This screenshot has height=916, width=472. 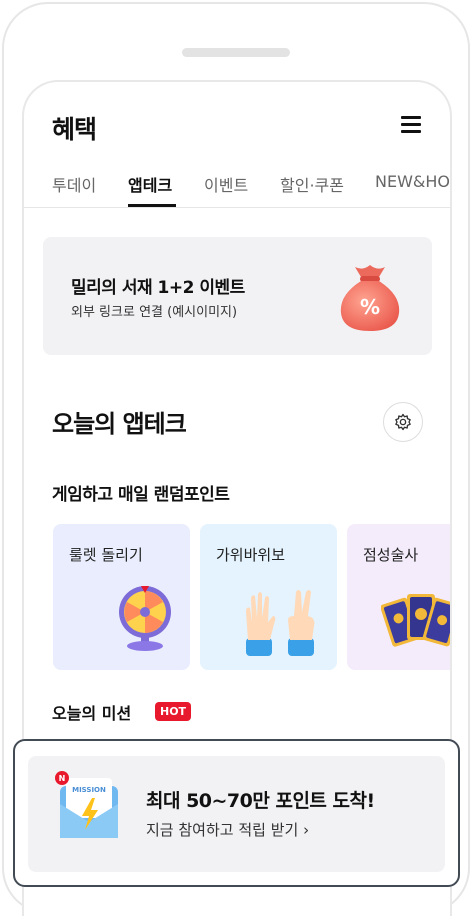 What do you see at coordinates (154, 312) in the screenshot?
I see `banner-subtitle: 외부 링크로 연결 (예시이미지)` at bounding box center [154, 312].